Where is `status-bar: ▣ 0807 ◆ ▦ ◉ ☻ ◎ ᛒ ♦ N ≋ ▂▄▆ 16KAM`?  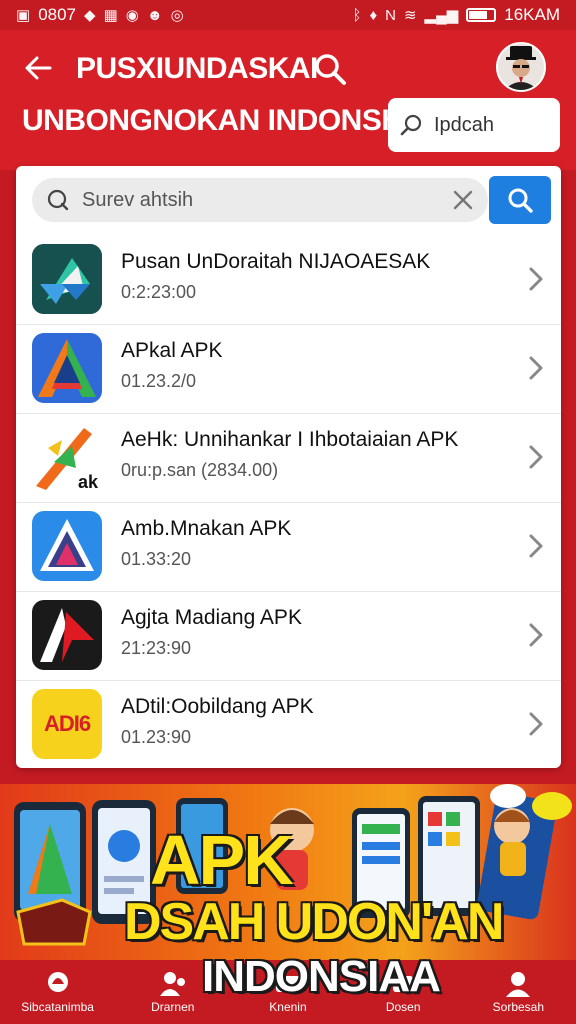
status-bar: ▣ 0807 ◆ ▦ ◉ ☻ ◎ ᛒ ♦ N ≋ ▂▄▆ 16KAM is located at coordinates (288, 15).